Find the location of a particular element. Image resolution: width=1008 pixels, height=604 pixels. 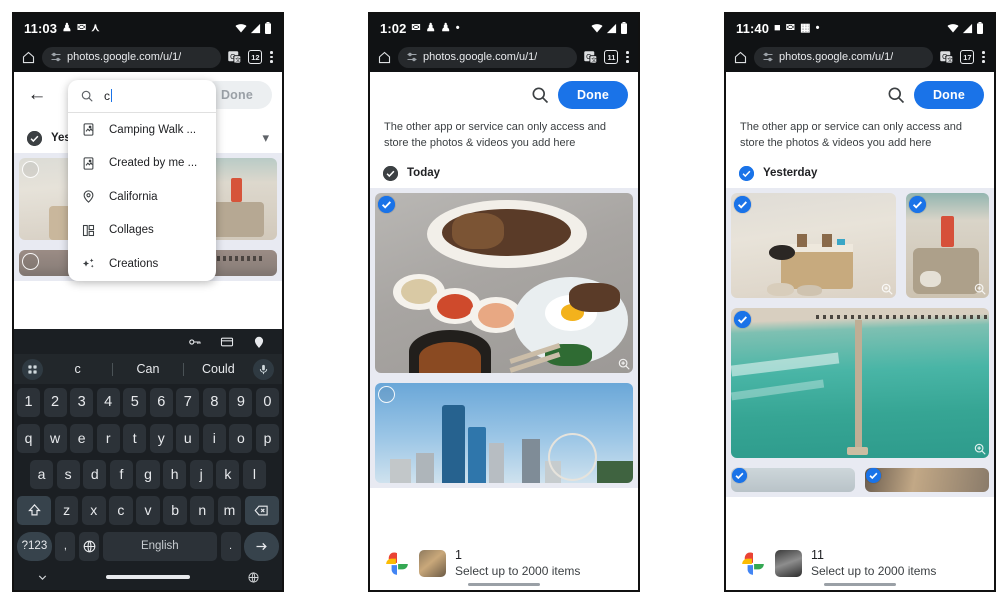

suggestion-word: c is located at coordinates (77, 369).